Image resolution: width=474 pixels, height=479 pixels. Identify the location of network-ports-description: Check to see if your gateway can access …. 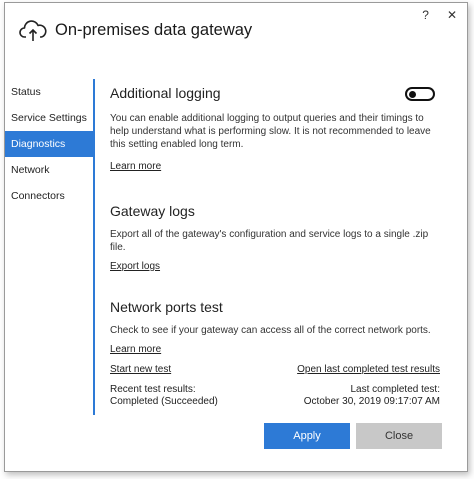
(270, 330).